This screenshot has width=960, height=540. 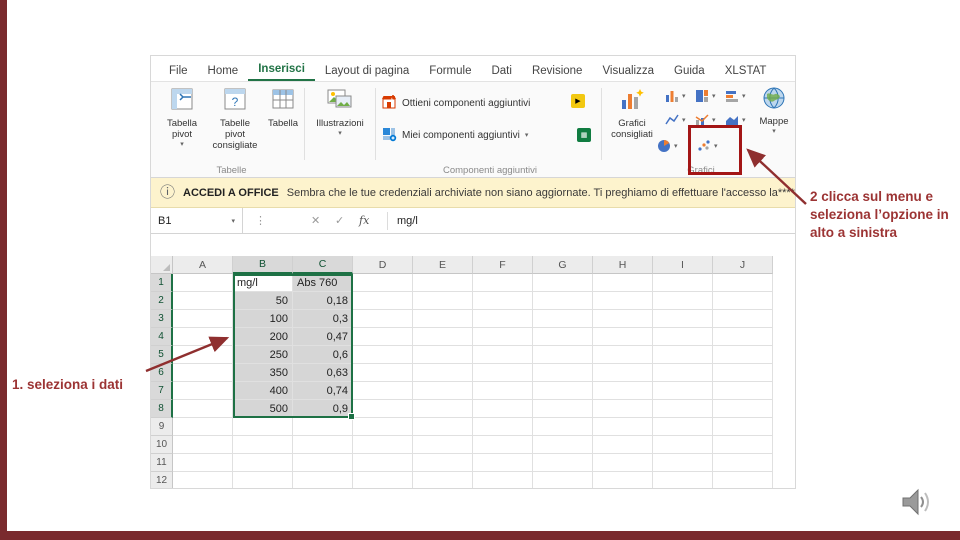 I want to click on cell-D9, so click(x=383, y=427).